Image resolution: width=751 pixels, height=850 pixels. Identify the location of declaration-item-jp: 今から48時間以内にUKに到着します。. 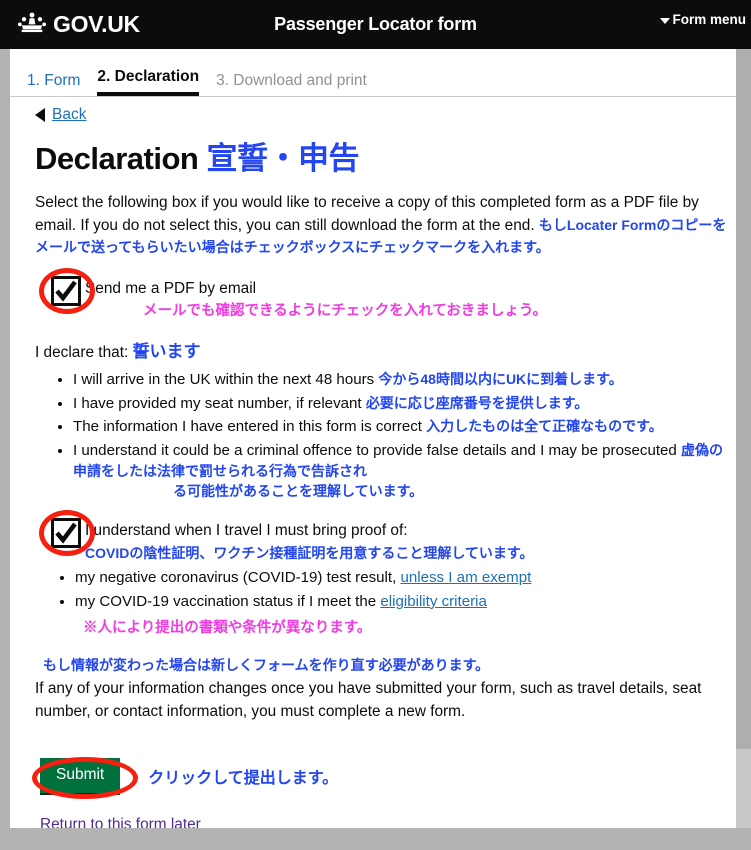
(500, 379).